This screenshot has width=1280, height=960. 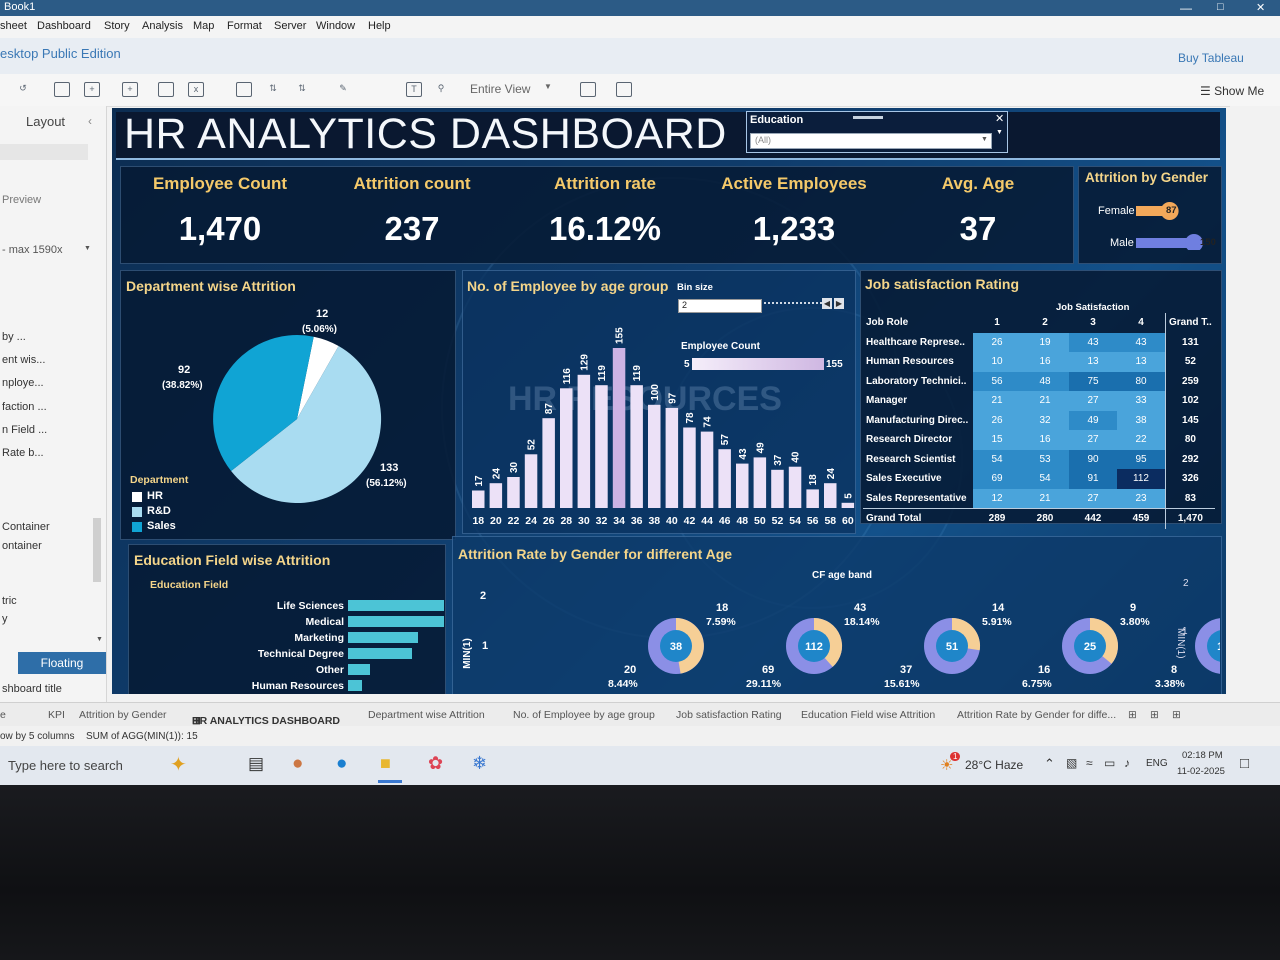 What do you see at coordinates (117, 26) in the screenshot?
I see `menu-story: Story` at bounding box center [117, 26].